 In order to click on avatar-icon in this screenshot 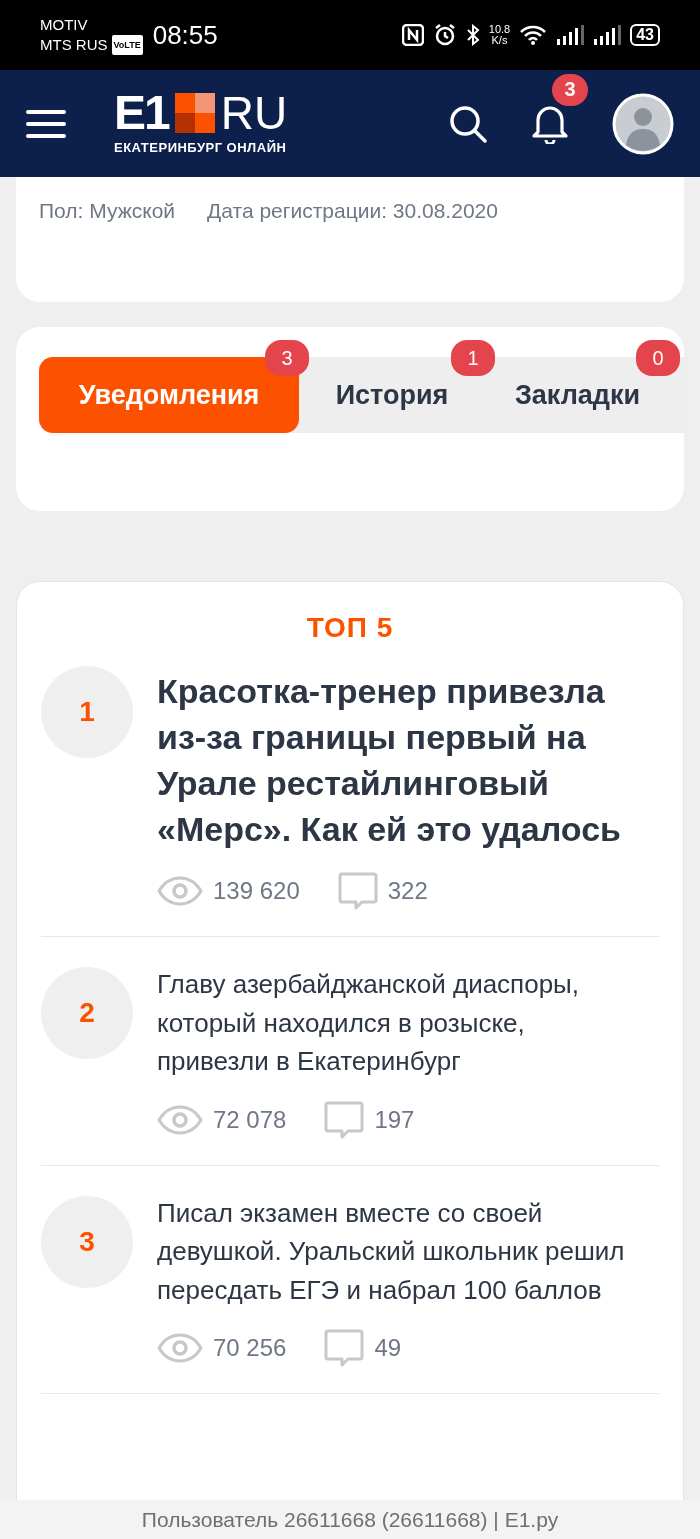, I will do `click(643, 123)`.